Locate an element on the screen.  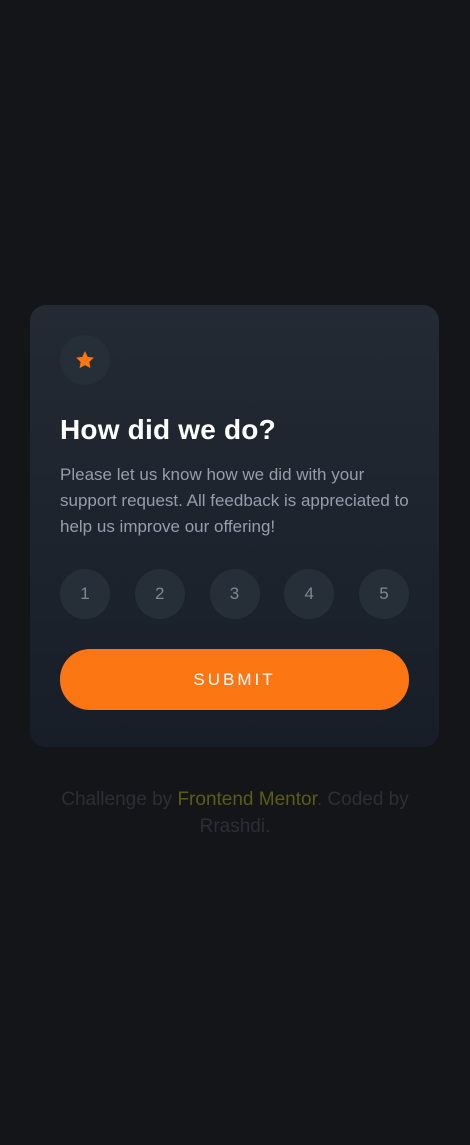
author-link: Rrashdi. is located at coordinates (235, 826).